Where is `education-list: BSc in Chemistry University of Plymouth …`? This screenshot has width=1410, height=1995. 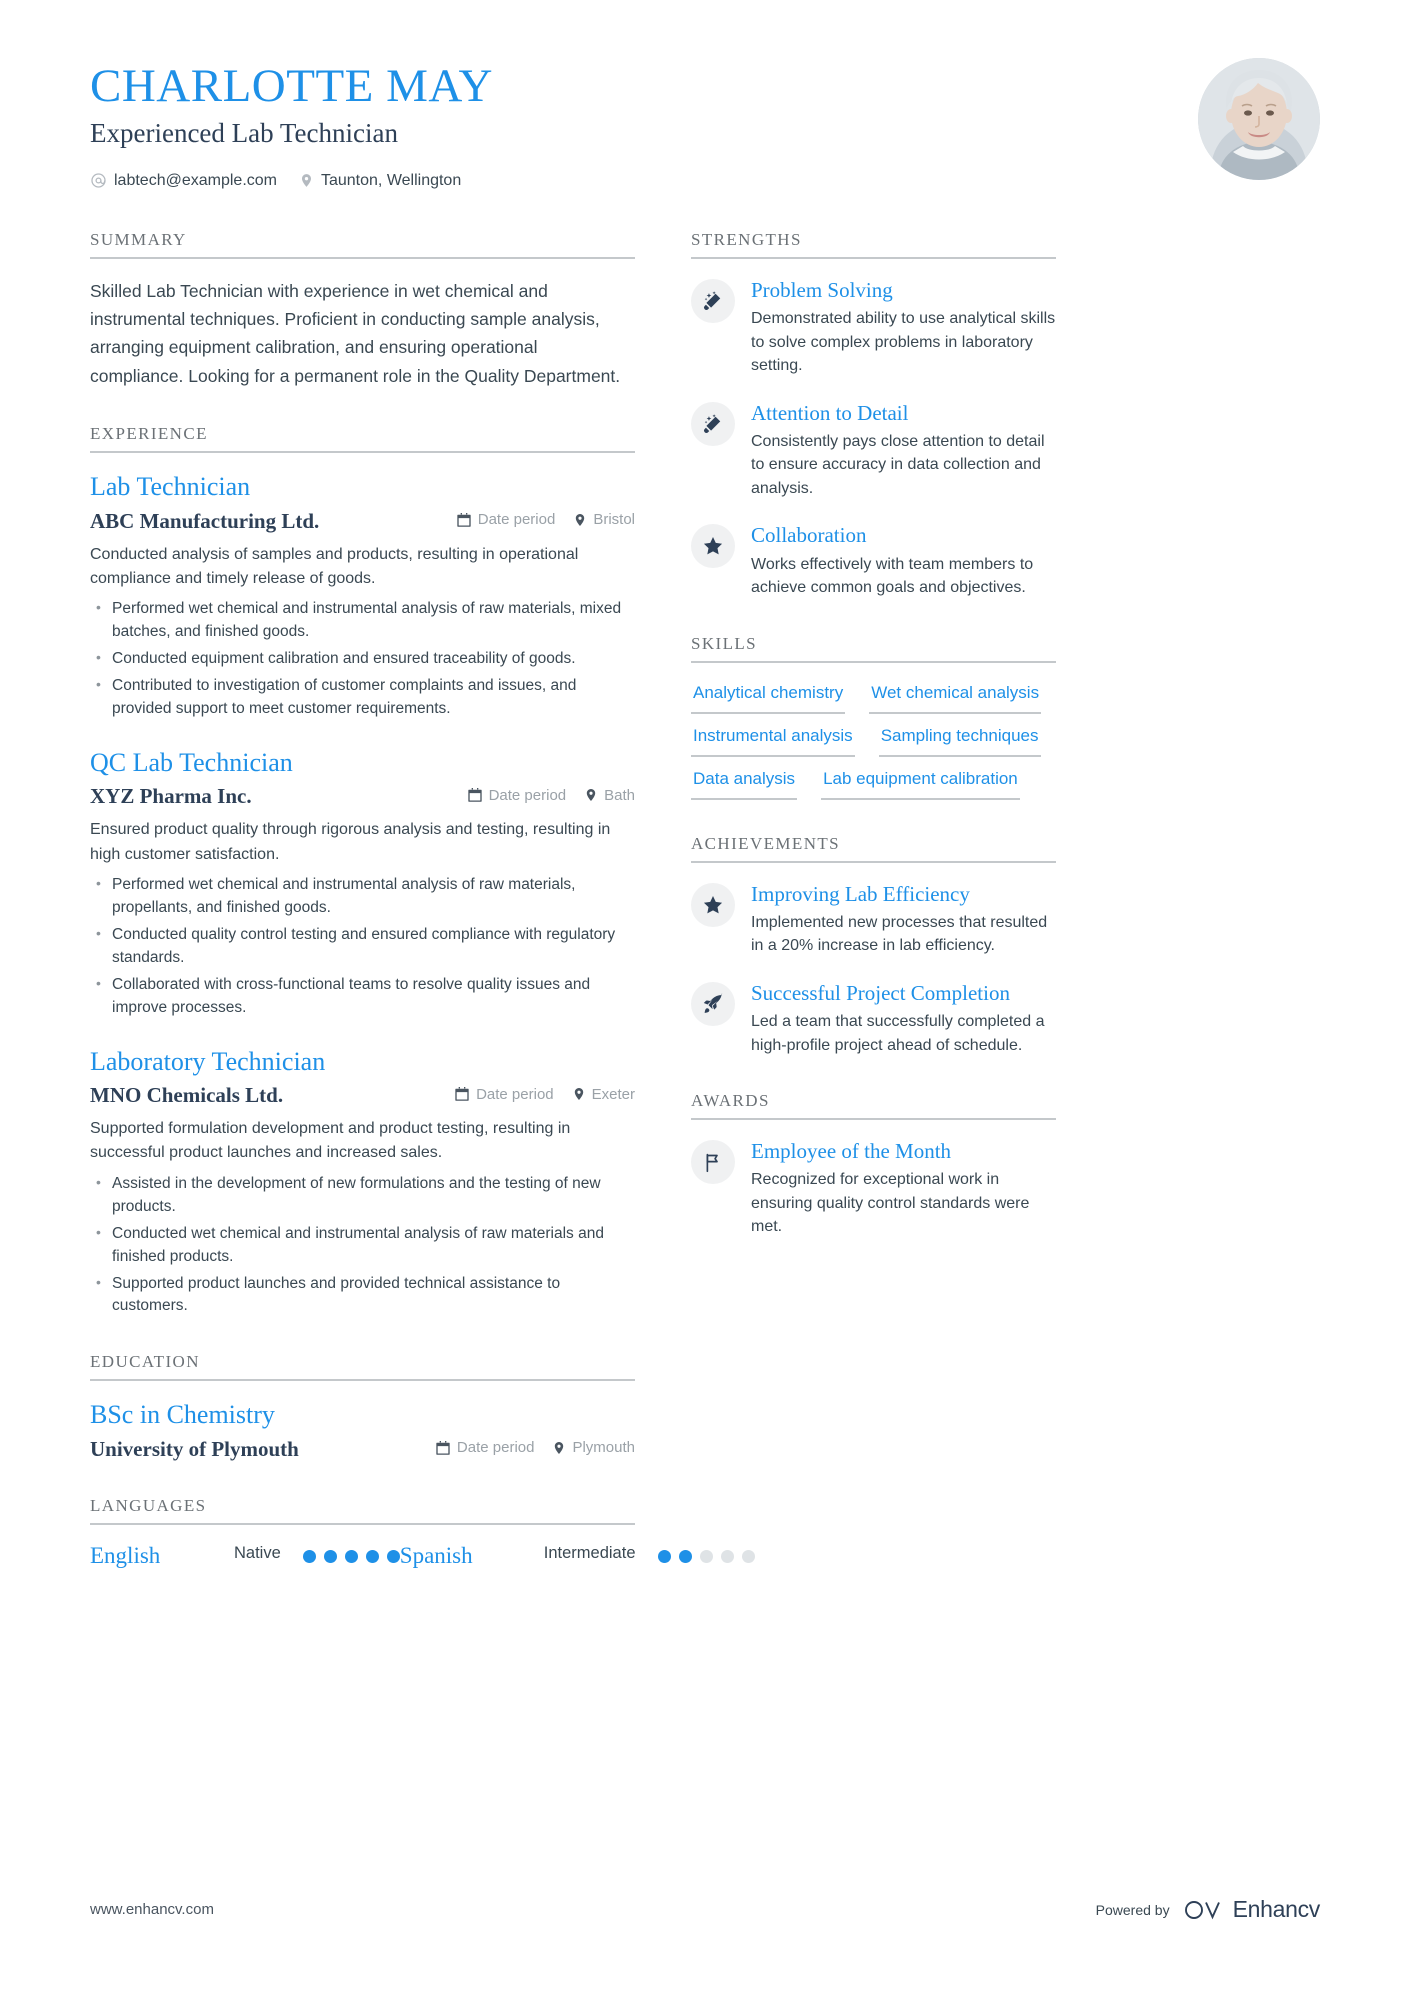 education-list: BSc in Chemistry University of Plymouth … is located at coordinates (362, 1421).